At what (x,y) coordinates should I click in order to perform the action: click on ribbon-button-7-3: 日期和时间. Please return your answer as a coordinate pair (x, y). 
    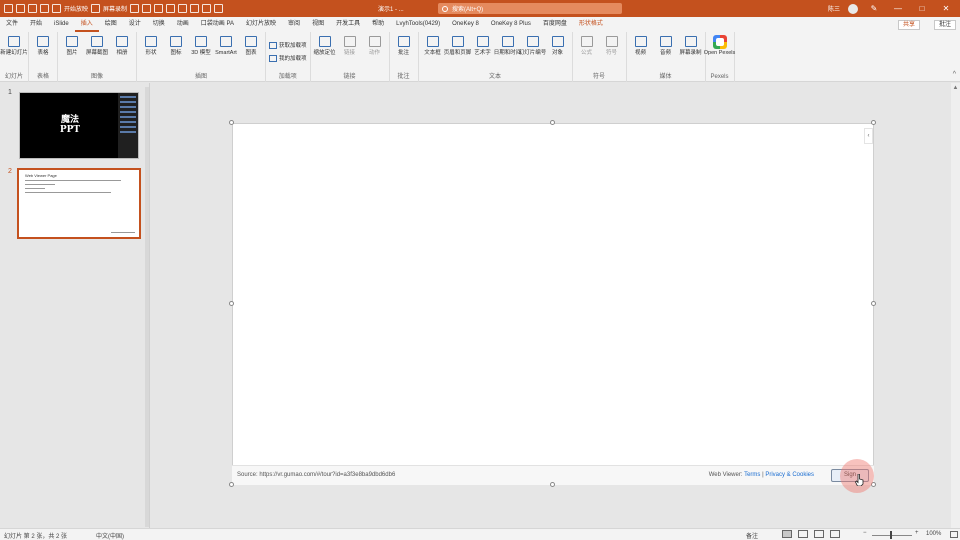
    Looking at the image, I should click on (507, 45).